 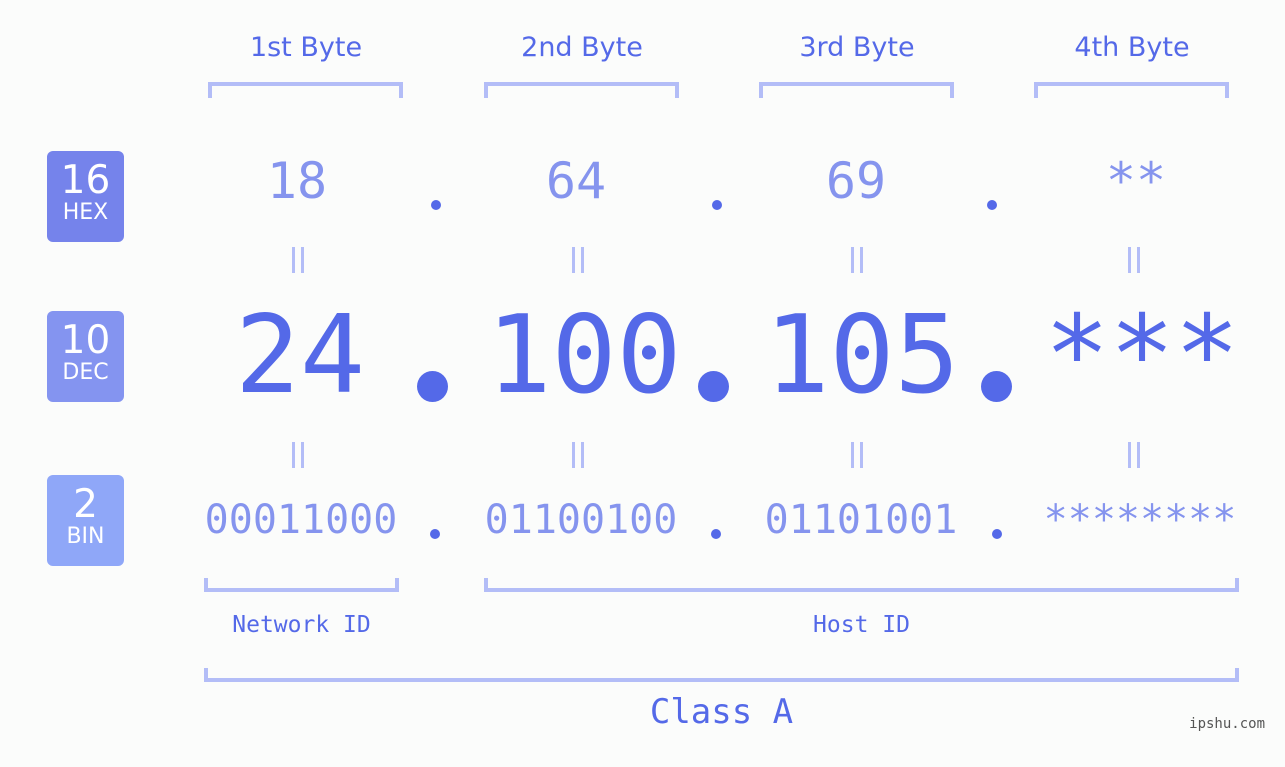 I want to click on class-bracket, so click(x=721, y=675).